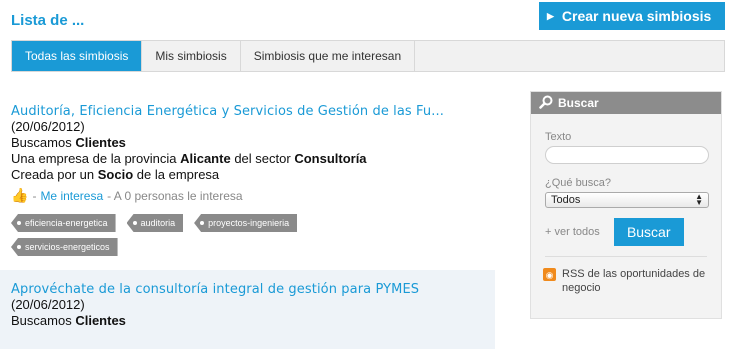  Describe the element at coordinates (94, 158) in the screenshot. I see `company-prefix: Una empresa de la provincia` at that location.